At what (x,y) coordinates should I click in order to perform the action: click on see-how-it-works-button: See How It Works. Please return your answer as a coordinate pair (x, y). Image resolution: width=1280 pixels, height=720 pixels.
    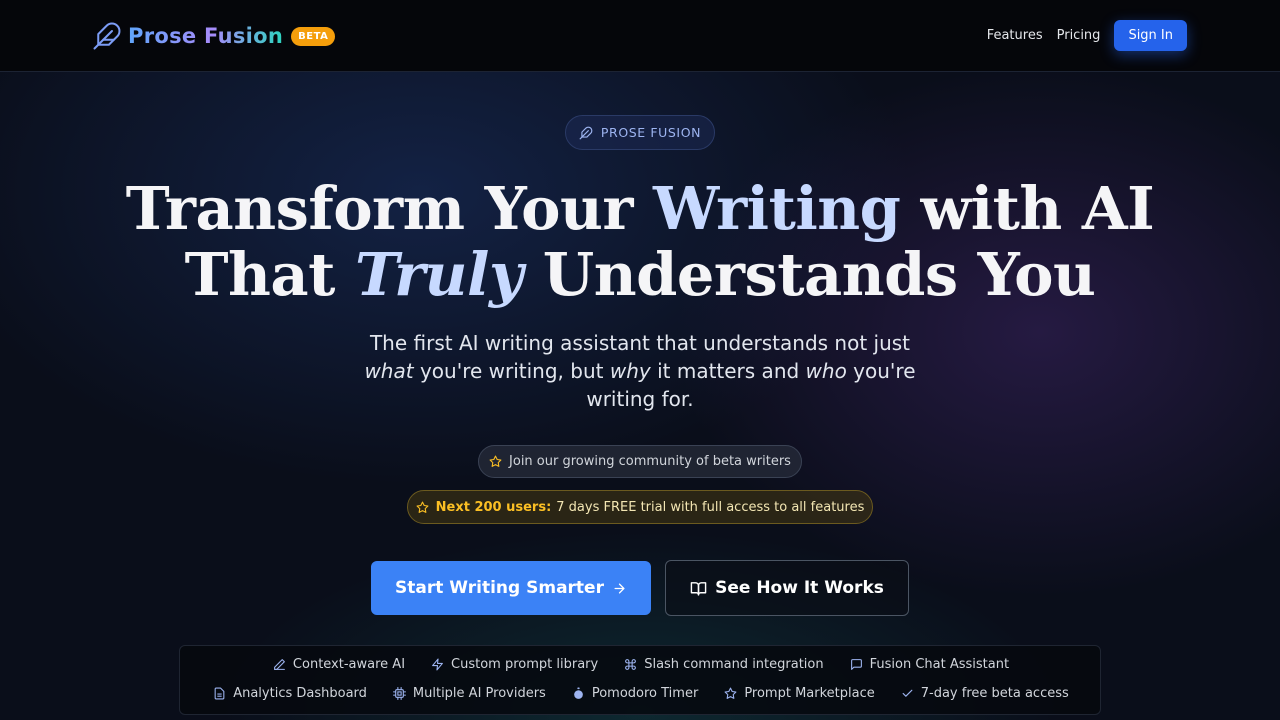
    Looking at the image, I should click on (787, 588).